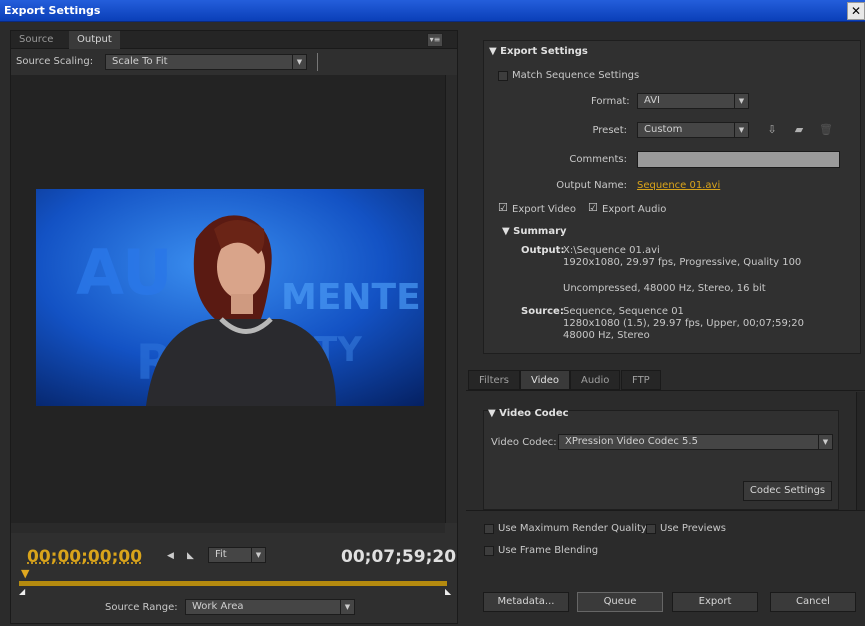 This screenshot has width=865, height=626. Describe the element at coordinates (22, 591) in the screenshot. I see `in-point-icon: ◢` at that location.